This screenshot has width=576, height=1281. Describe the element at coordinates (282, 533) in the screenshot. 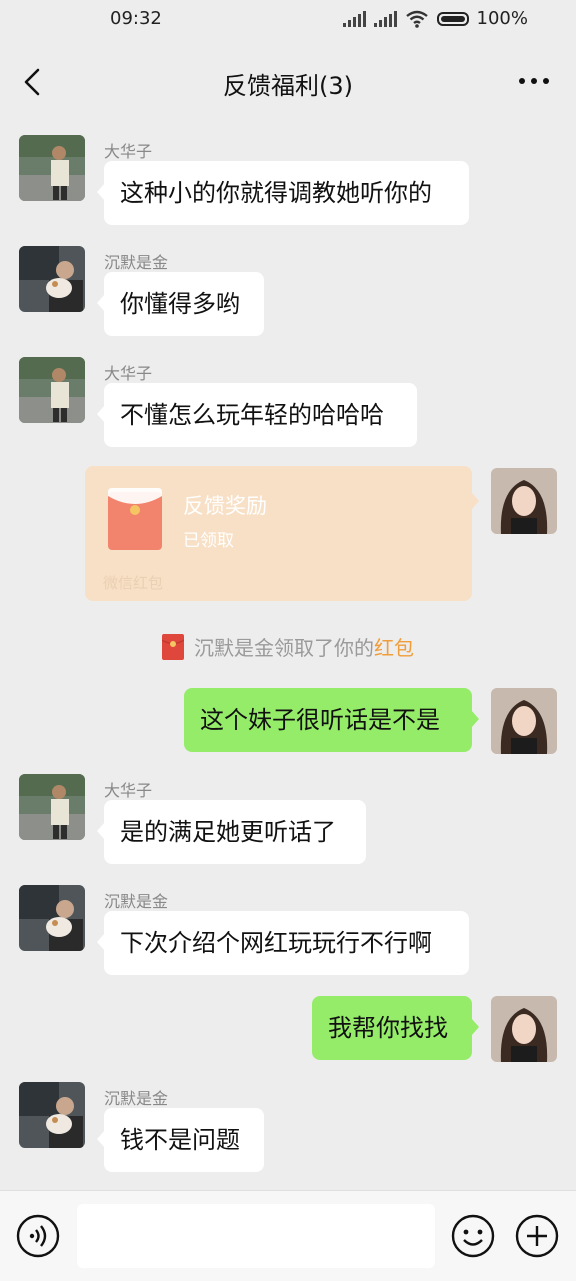

I see `red-packet-card: 反馈奖励 已领取 微信红包` at that location.